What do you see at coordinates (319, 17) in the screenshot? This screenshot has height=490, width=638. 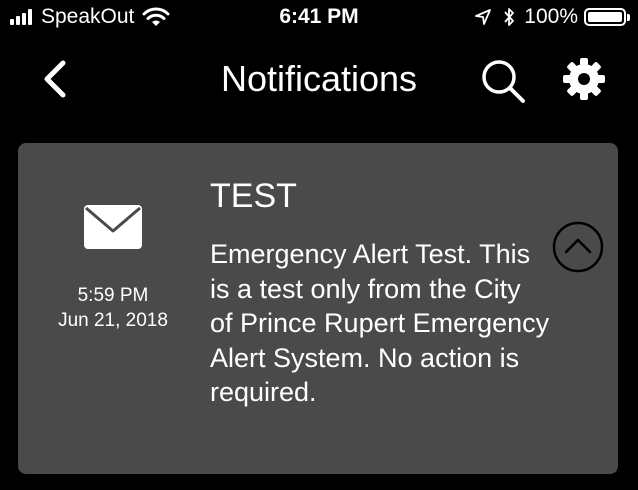 I see `status-bar: SpeakOut 6:41 PM 100%` at bounding box center [319, 17].